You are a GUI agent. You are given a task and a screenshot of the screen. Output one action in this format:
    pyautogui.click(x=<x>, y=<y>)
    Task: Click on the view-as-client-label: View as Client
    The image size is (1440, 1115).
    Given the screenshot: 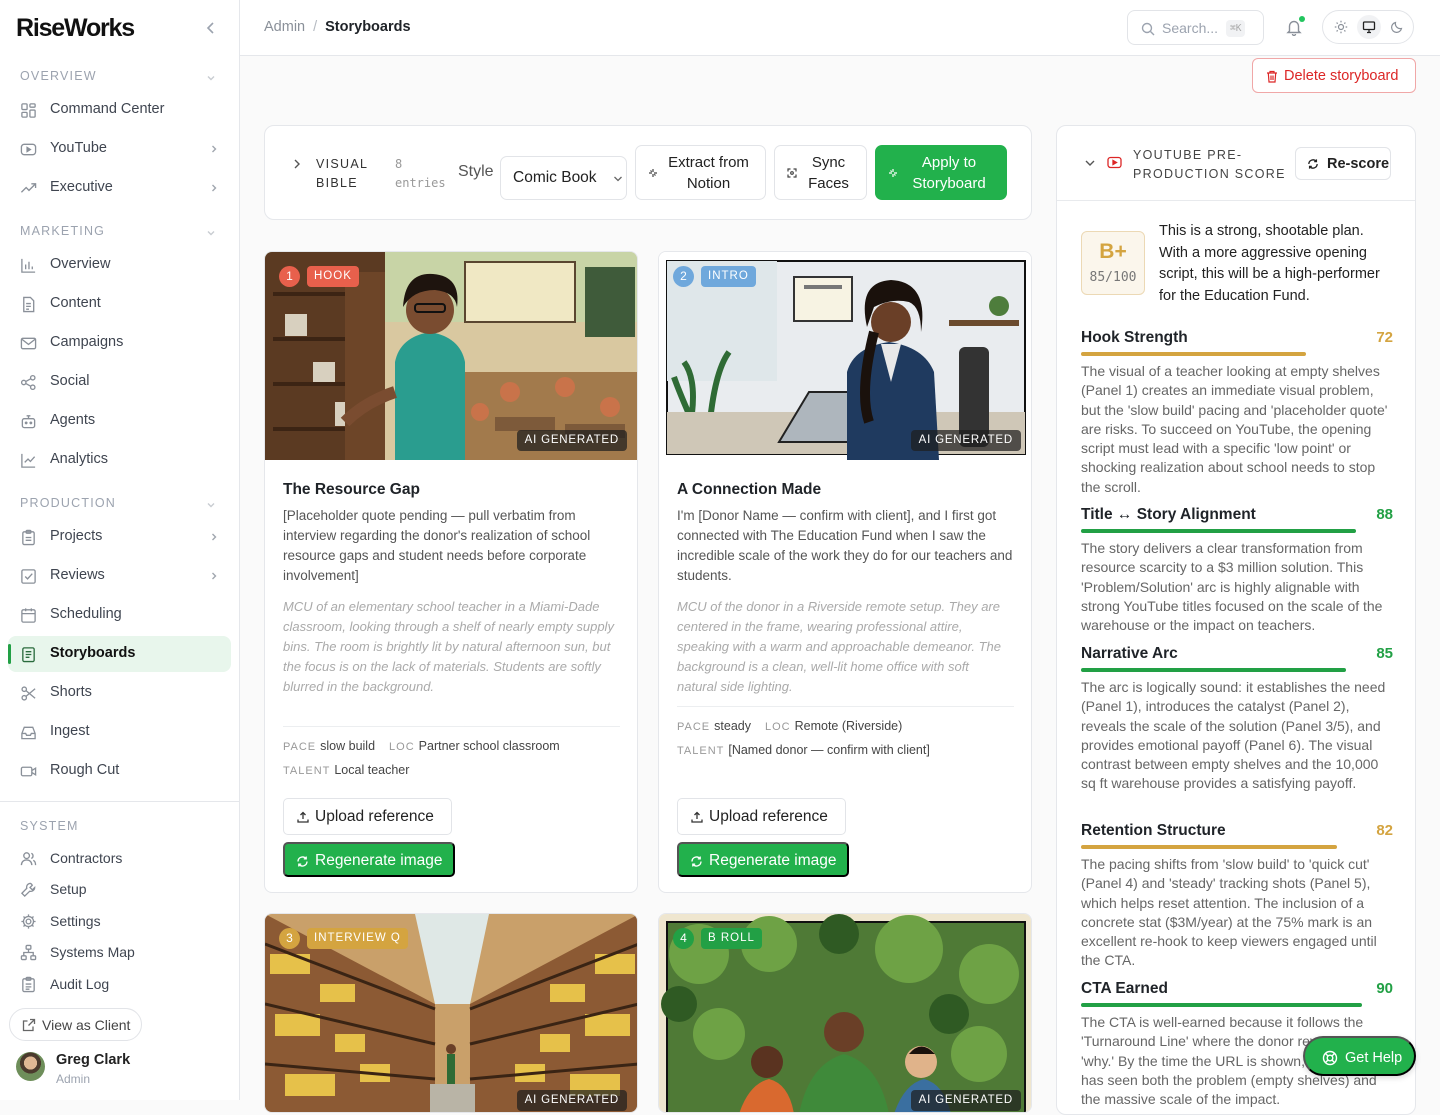 What is the action you would take?
    pyautogui.click(x=86, y=1025)
    